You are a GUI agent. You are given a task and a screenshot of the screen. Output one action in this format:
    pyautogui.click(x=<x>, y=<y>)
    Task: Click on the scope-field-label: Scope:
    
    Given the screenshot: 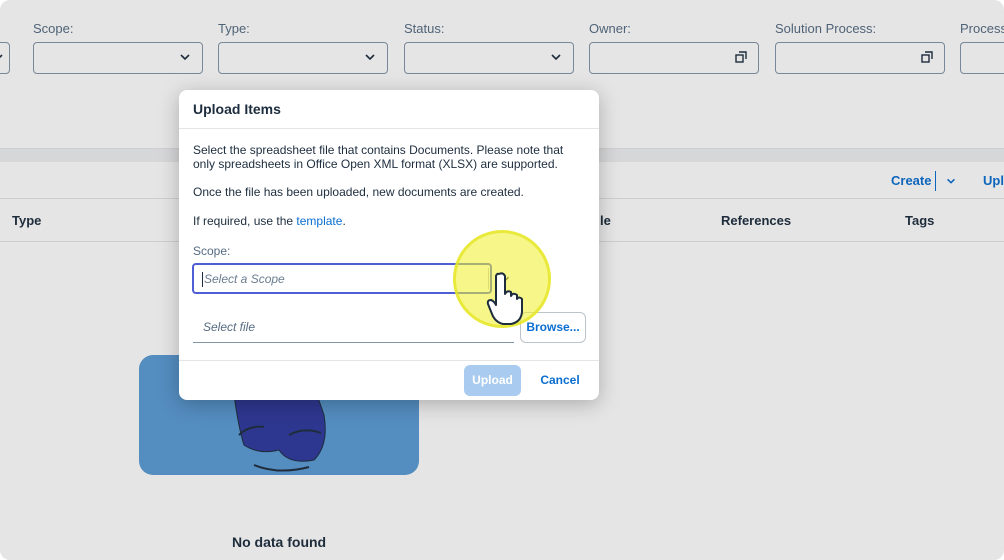 What is the action you would take?
    pyautogui.click(x=212, y=251)
    